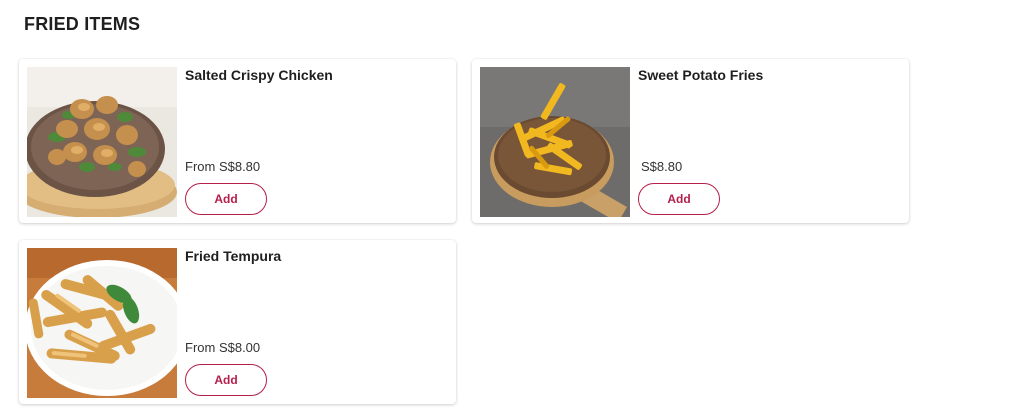 This screenshot has width=1024, height=415. What do you see at coordinates (233, 256) in the screenshot?
I see `item-name: Fried Tempura` at bounding box center [233, 256].